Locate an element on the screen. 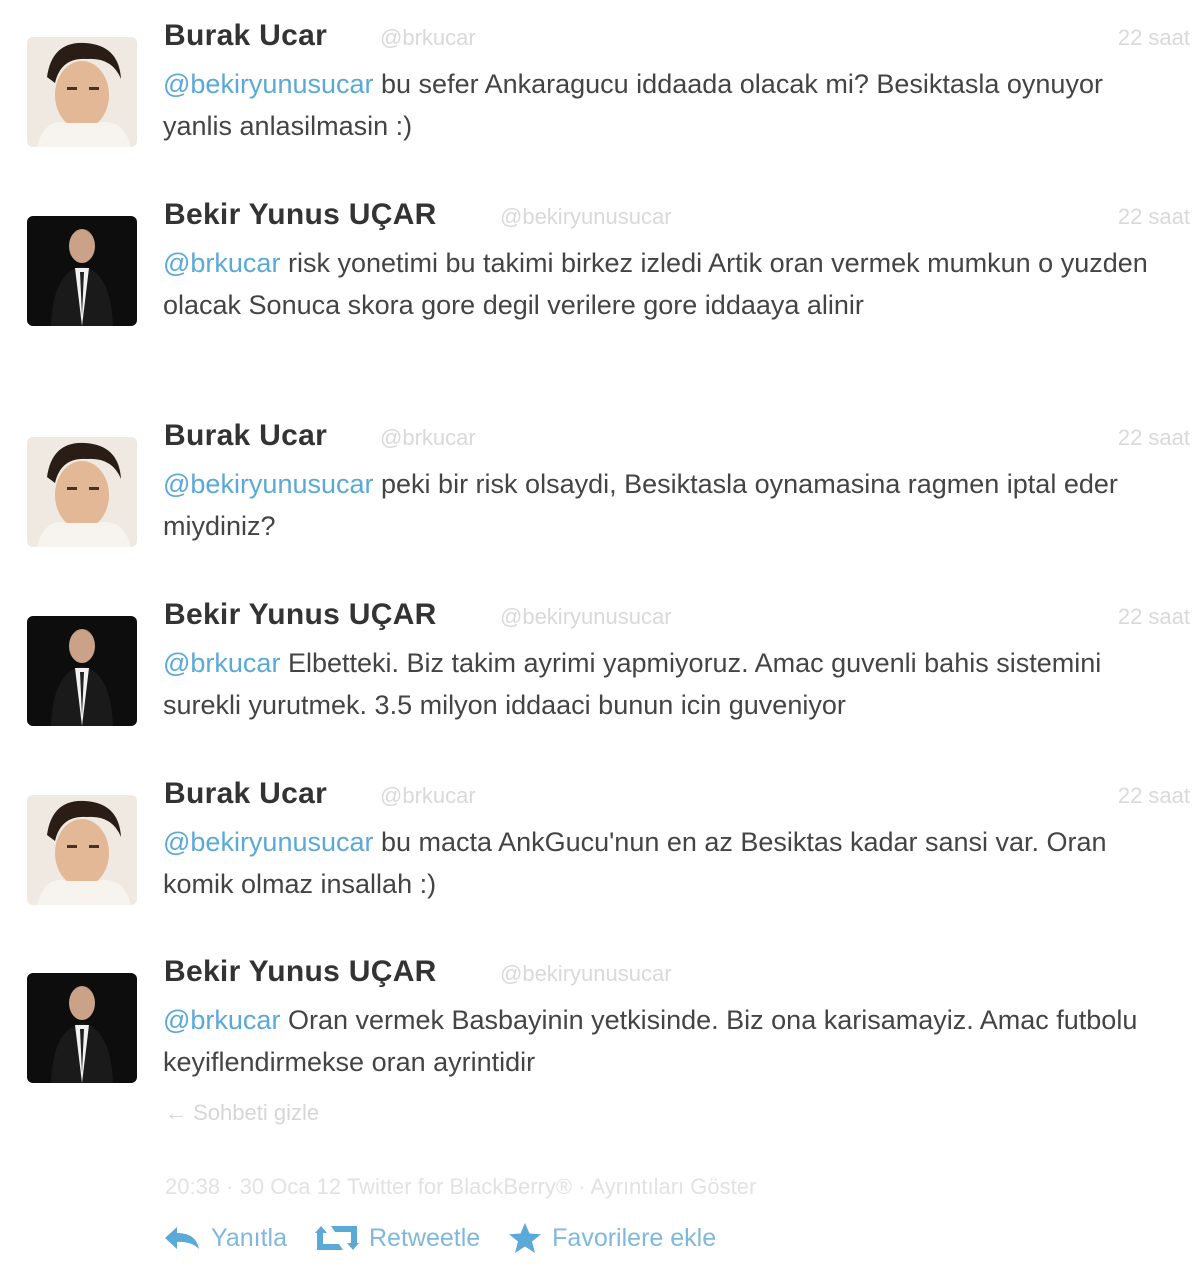  hide-conversation-link: ← Sohbeti gizle is located at coordinates (242, 1113).